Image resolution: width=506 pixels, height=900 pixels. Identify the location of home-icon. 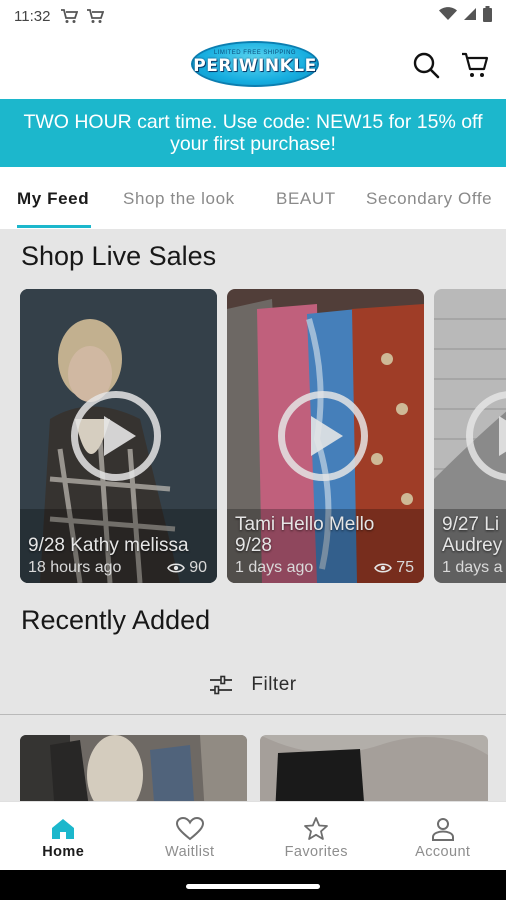
(63, 829).